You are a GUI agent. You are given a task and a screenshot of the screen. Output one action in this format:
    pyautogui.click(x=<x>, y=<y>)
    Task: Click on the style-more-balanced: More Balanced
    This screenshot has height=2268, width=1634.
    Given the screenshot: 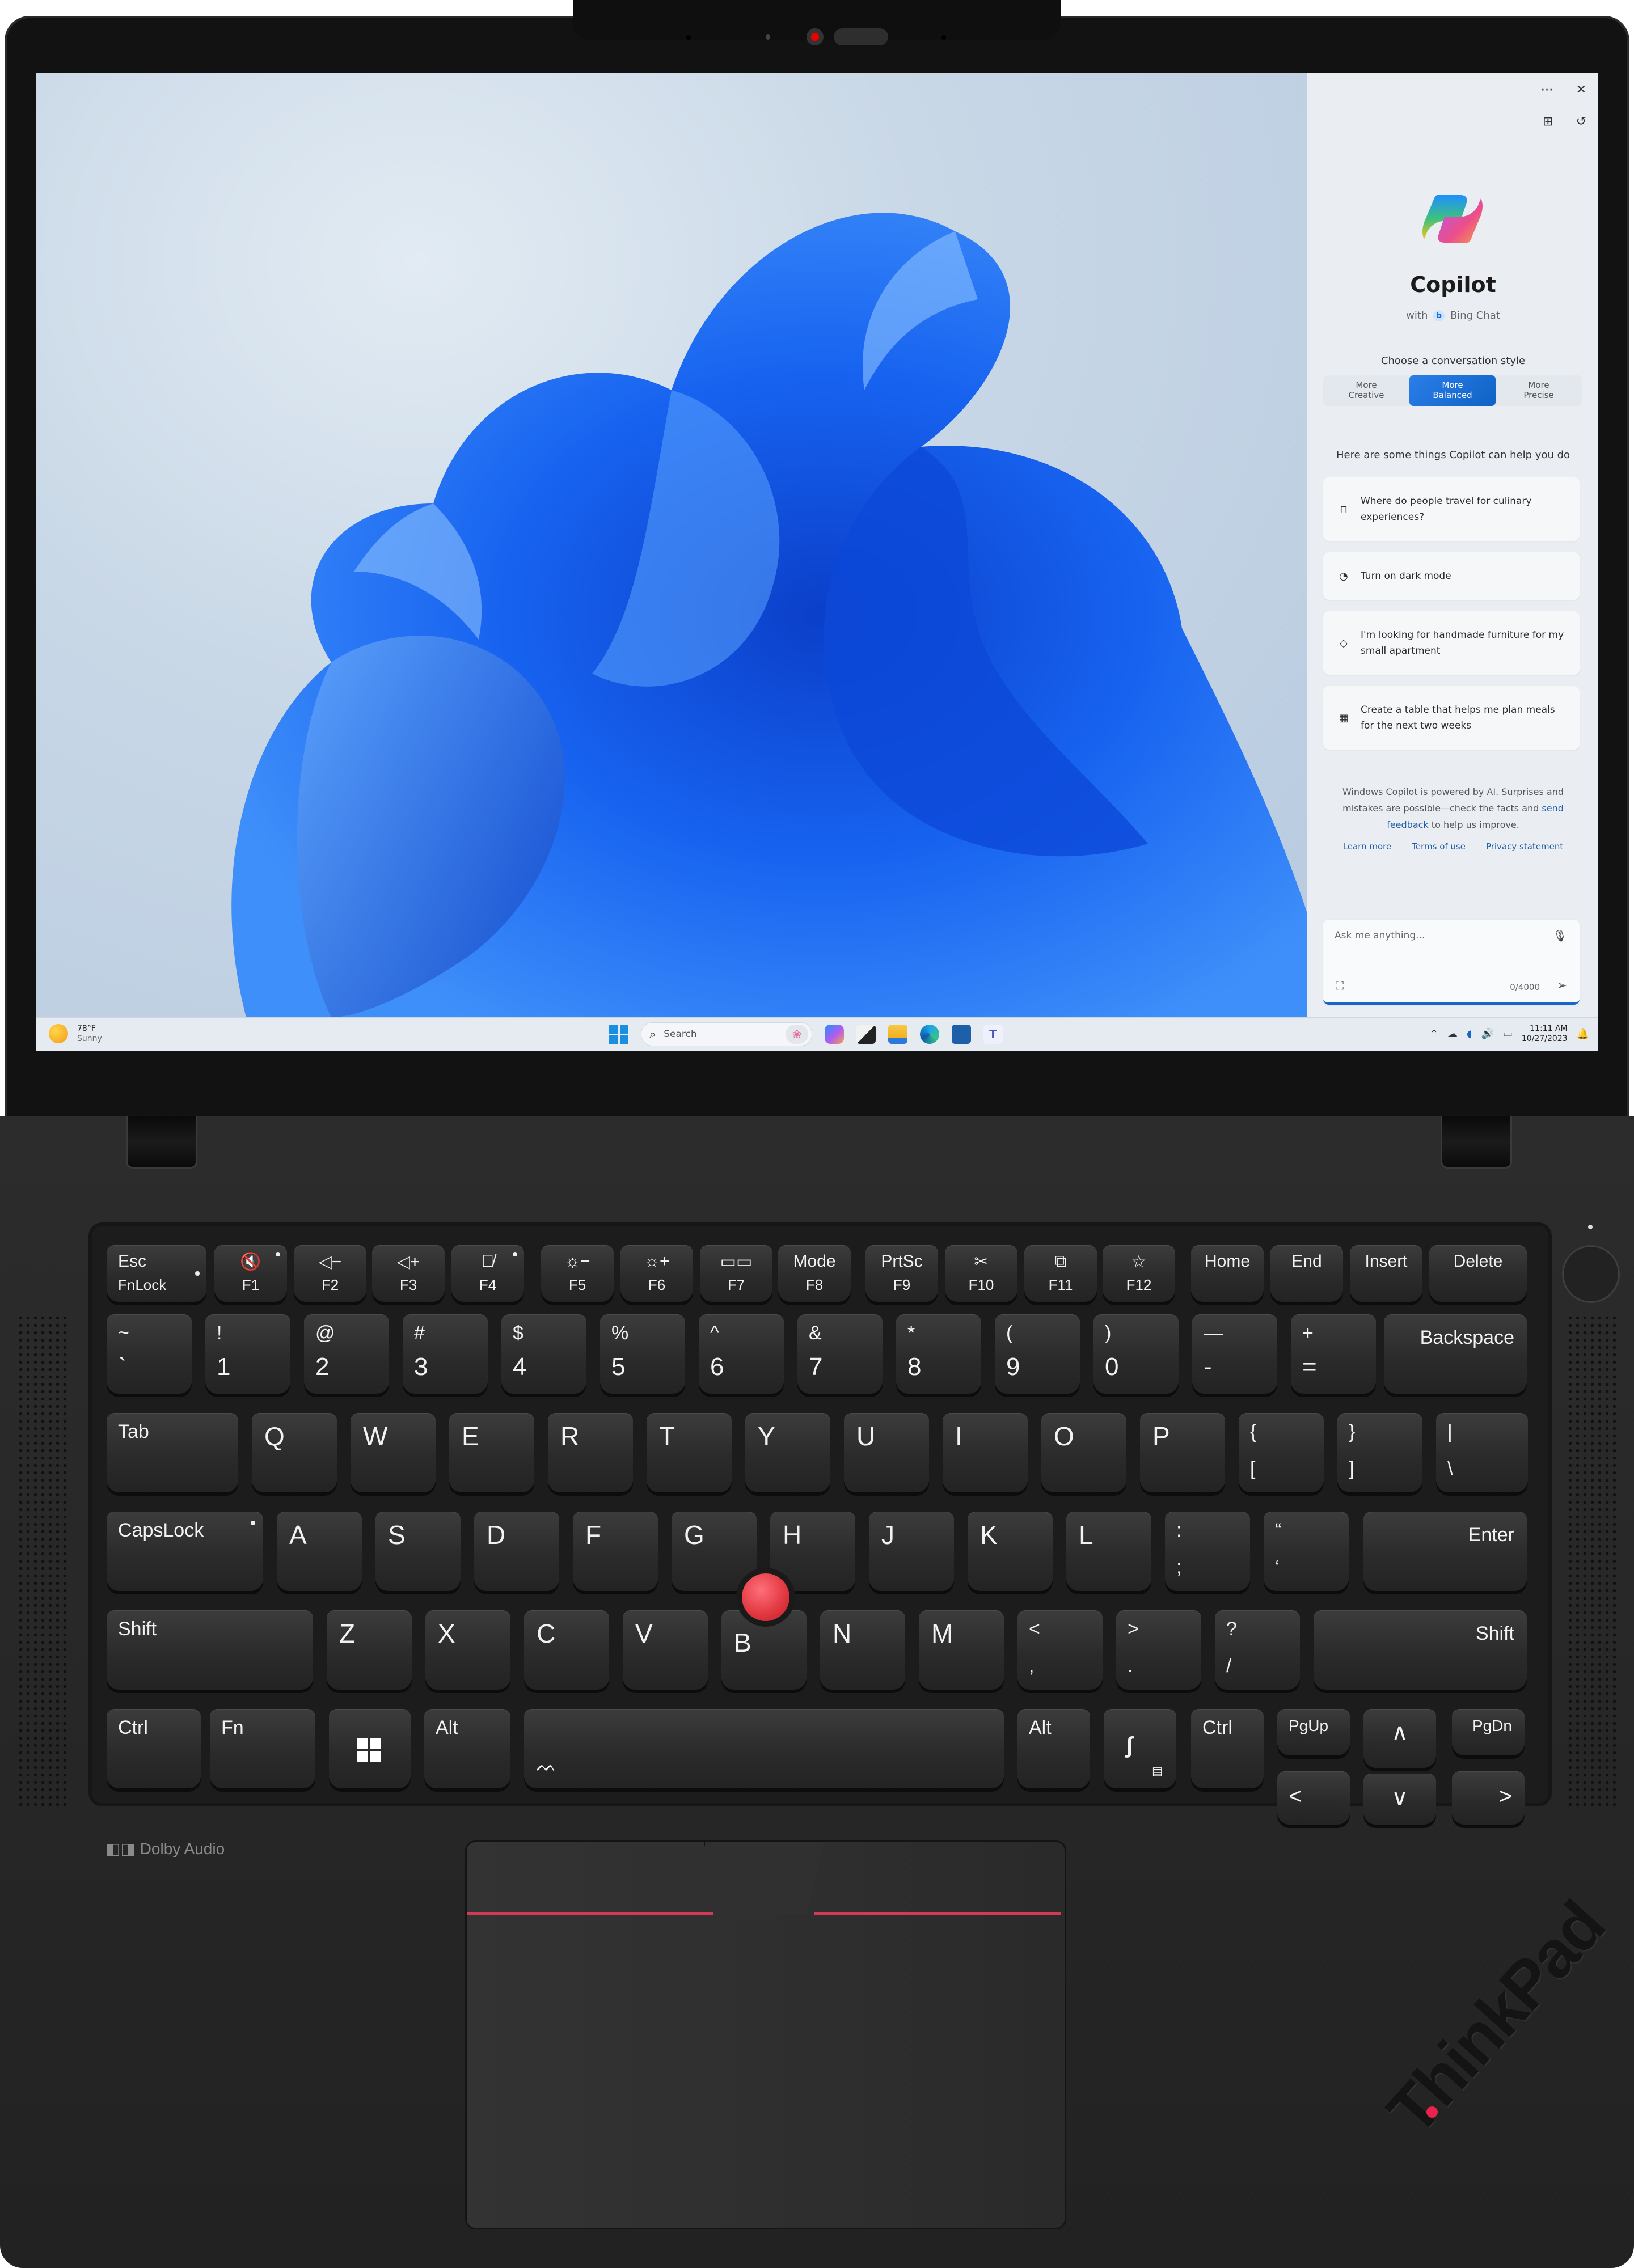 What is the action you would take?
    pyautogui.click(x=1452, y=390)
    